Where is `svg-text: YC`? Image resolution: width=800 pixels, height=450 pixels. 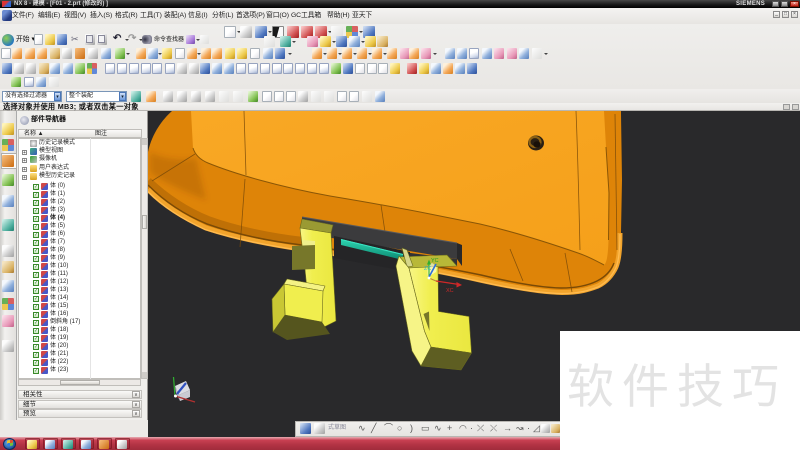
svg-text: YC is located at coordinates (435, 261).